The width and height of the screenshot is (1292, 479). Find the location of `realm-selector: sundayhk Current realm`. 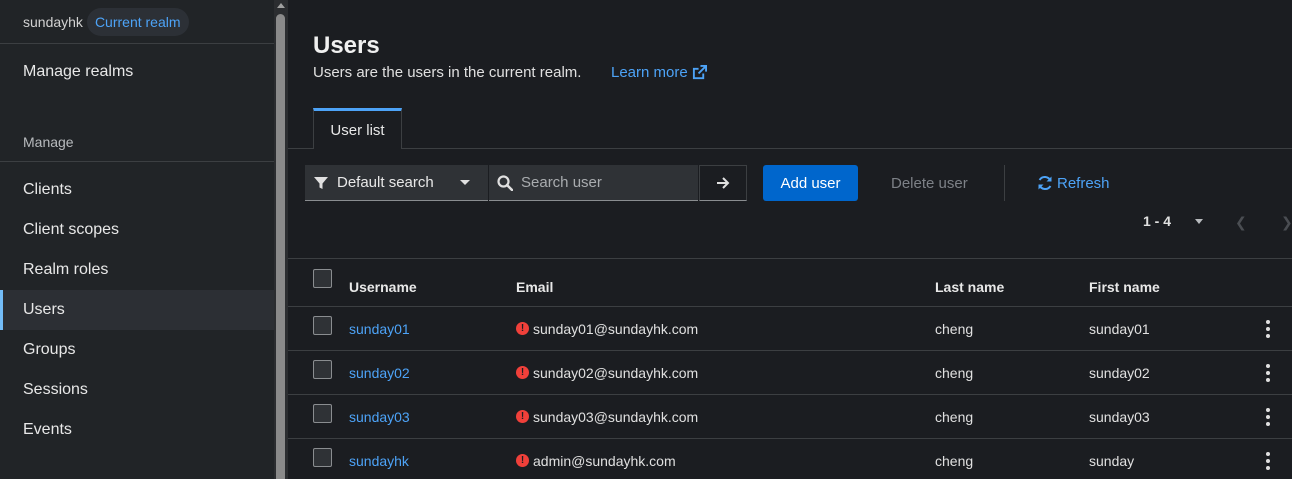

realm-selector: sundayhk Current realm is located at coordinates (137, 22).